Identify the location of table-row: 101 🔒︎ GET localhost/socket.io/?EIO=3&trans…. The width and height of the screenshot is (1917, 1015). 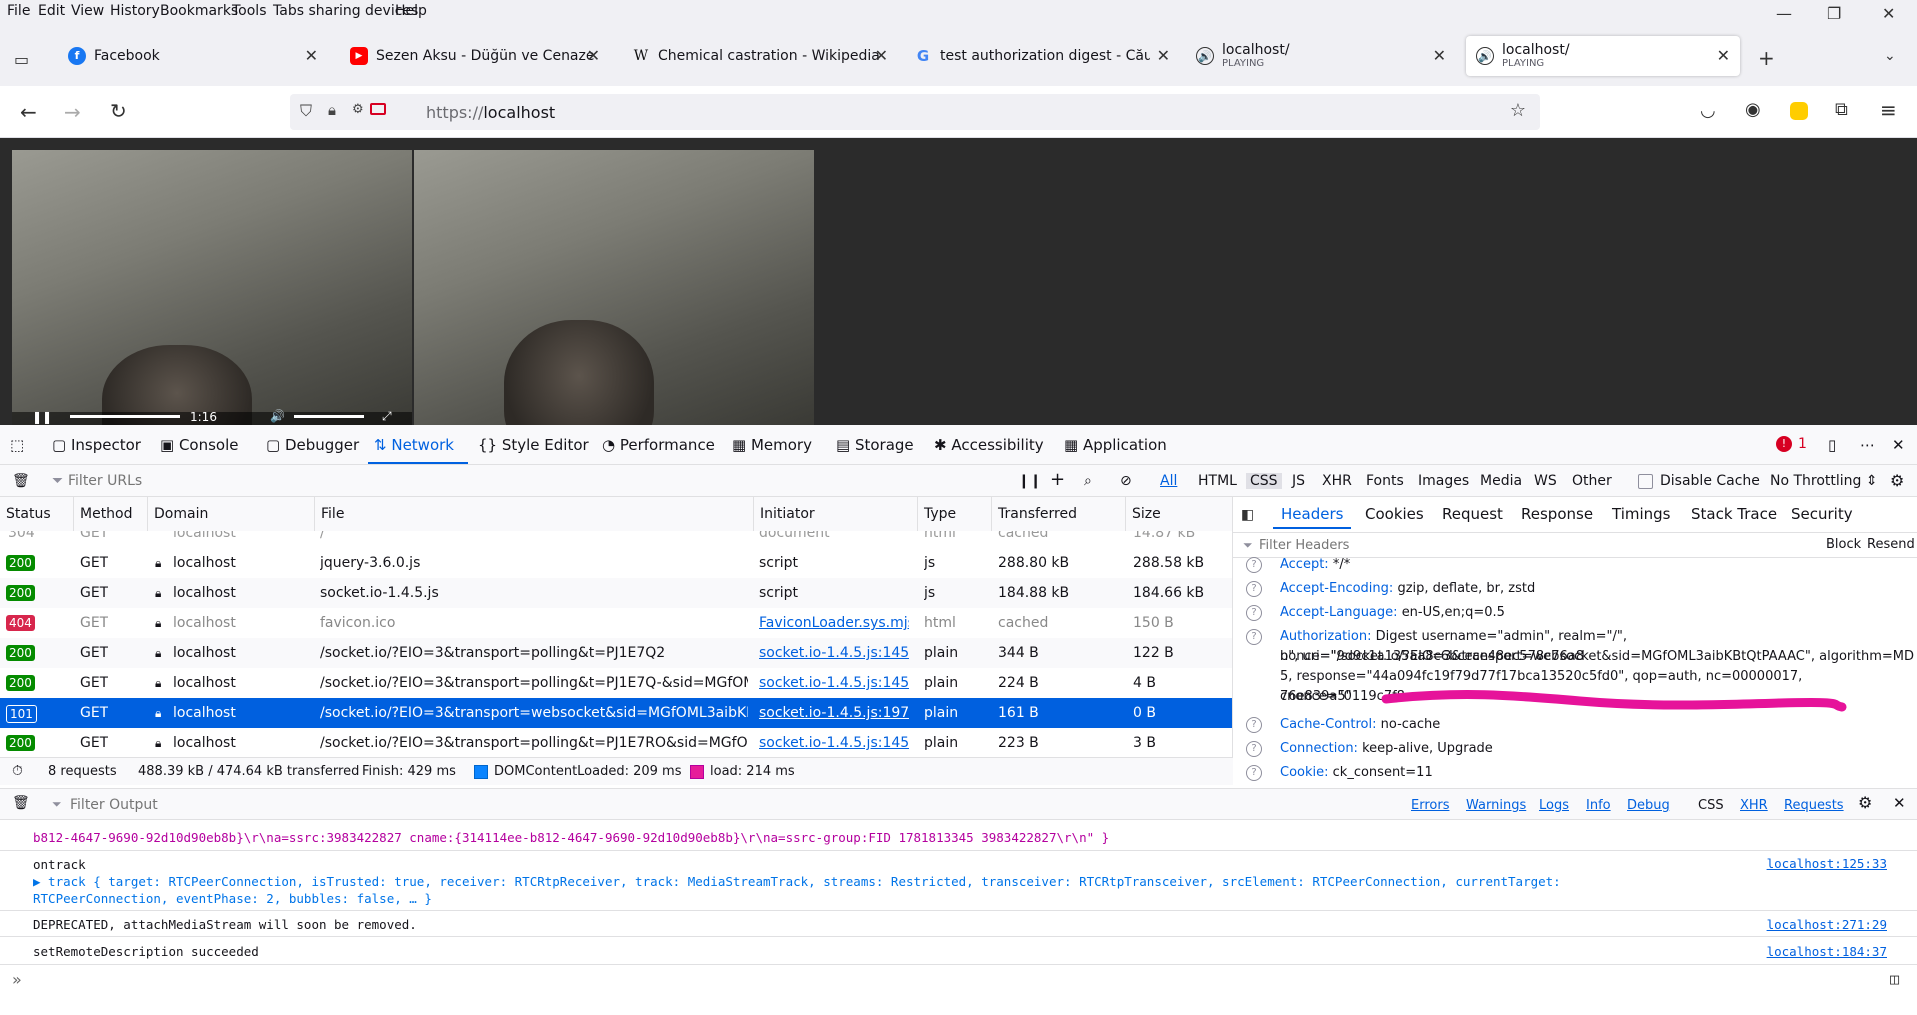
(616, 713).